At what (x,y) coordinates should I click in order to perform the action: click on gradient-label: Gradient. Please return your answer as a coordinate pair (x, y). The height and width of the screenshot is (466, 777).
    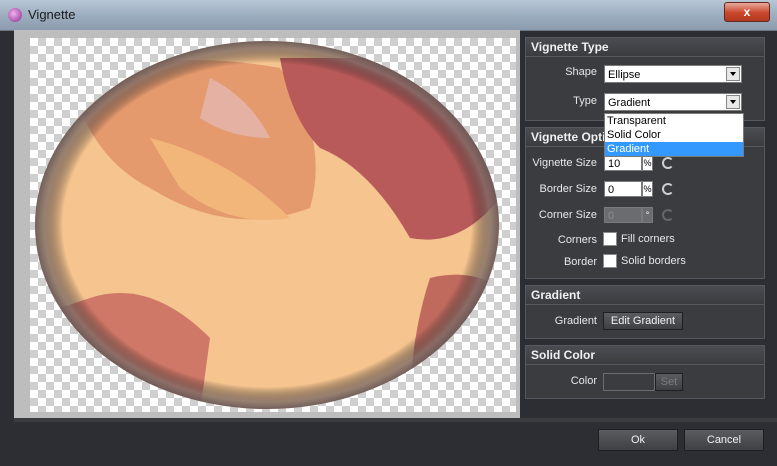
    Looking at the image, I should click on (575, 321).